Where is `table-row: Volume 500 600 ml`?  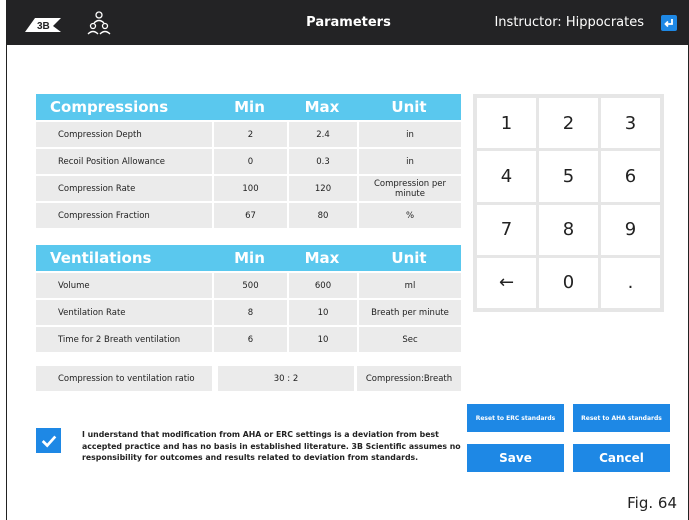 table-row: Volume 500 600 ml is located at coordinates (248, 284).